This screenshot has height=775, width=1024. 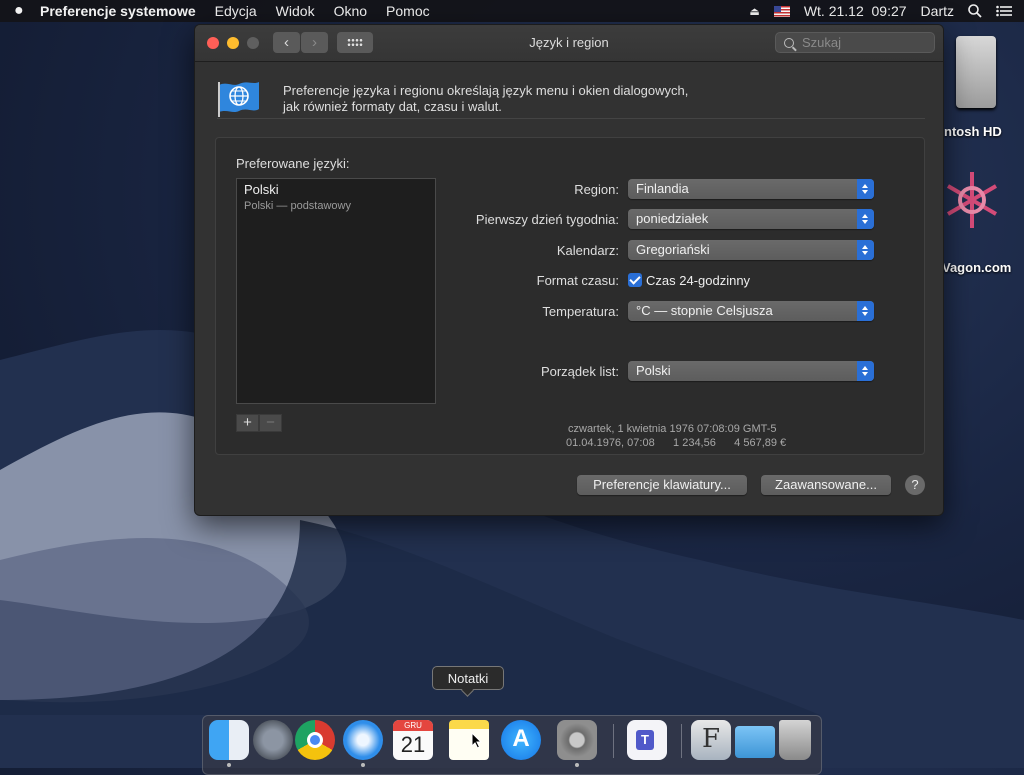 I want to click on calendar-day: 21, so click(x=413, y=744).